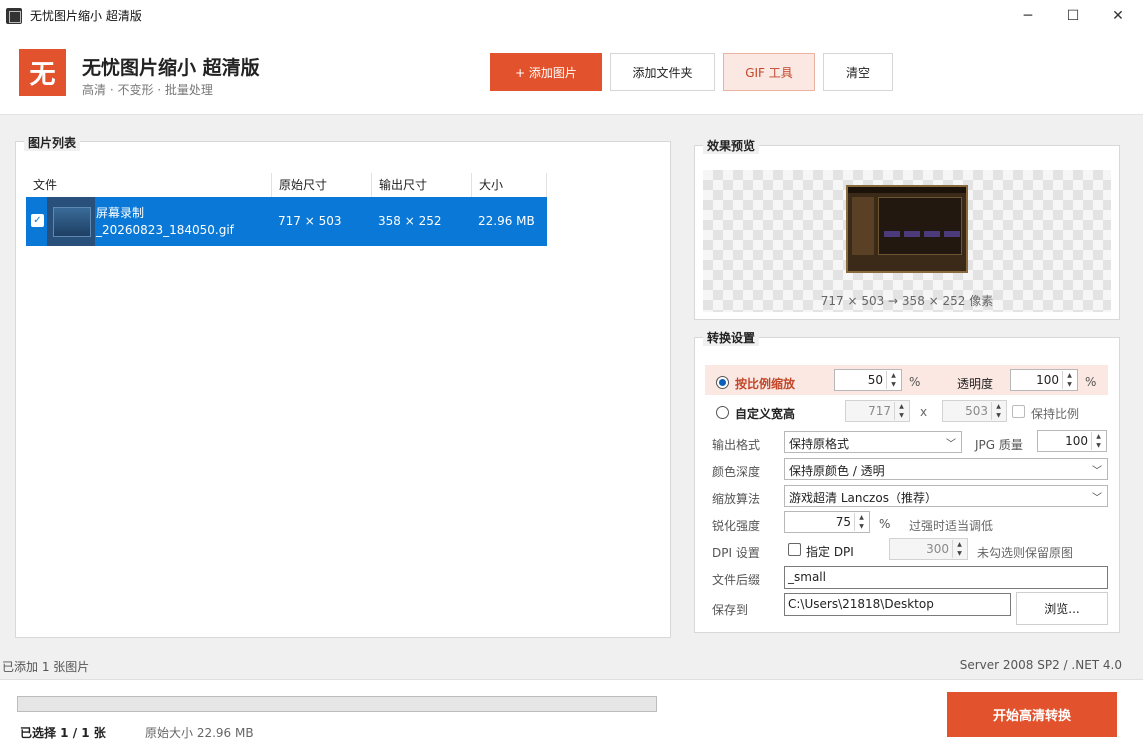 The height and width of the screenshot is (752, 1143). Describe the element at coordinates (873, 442) in the screenshot. I see `output-format-select: 保持原格式 ﹀` at that location.